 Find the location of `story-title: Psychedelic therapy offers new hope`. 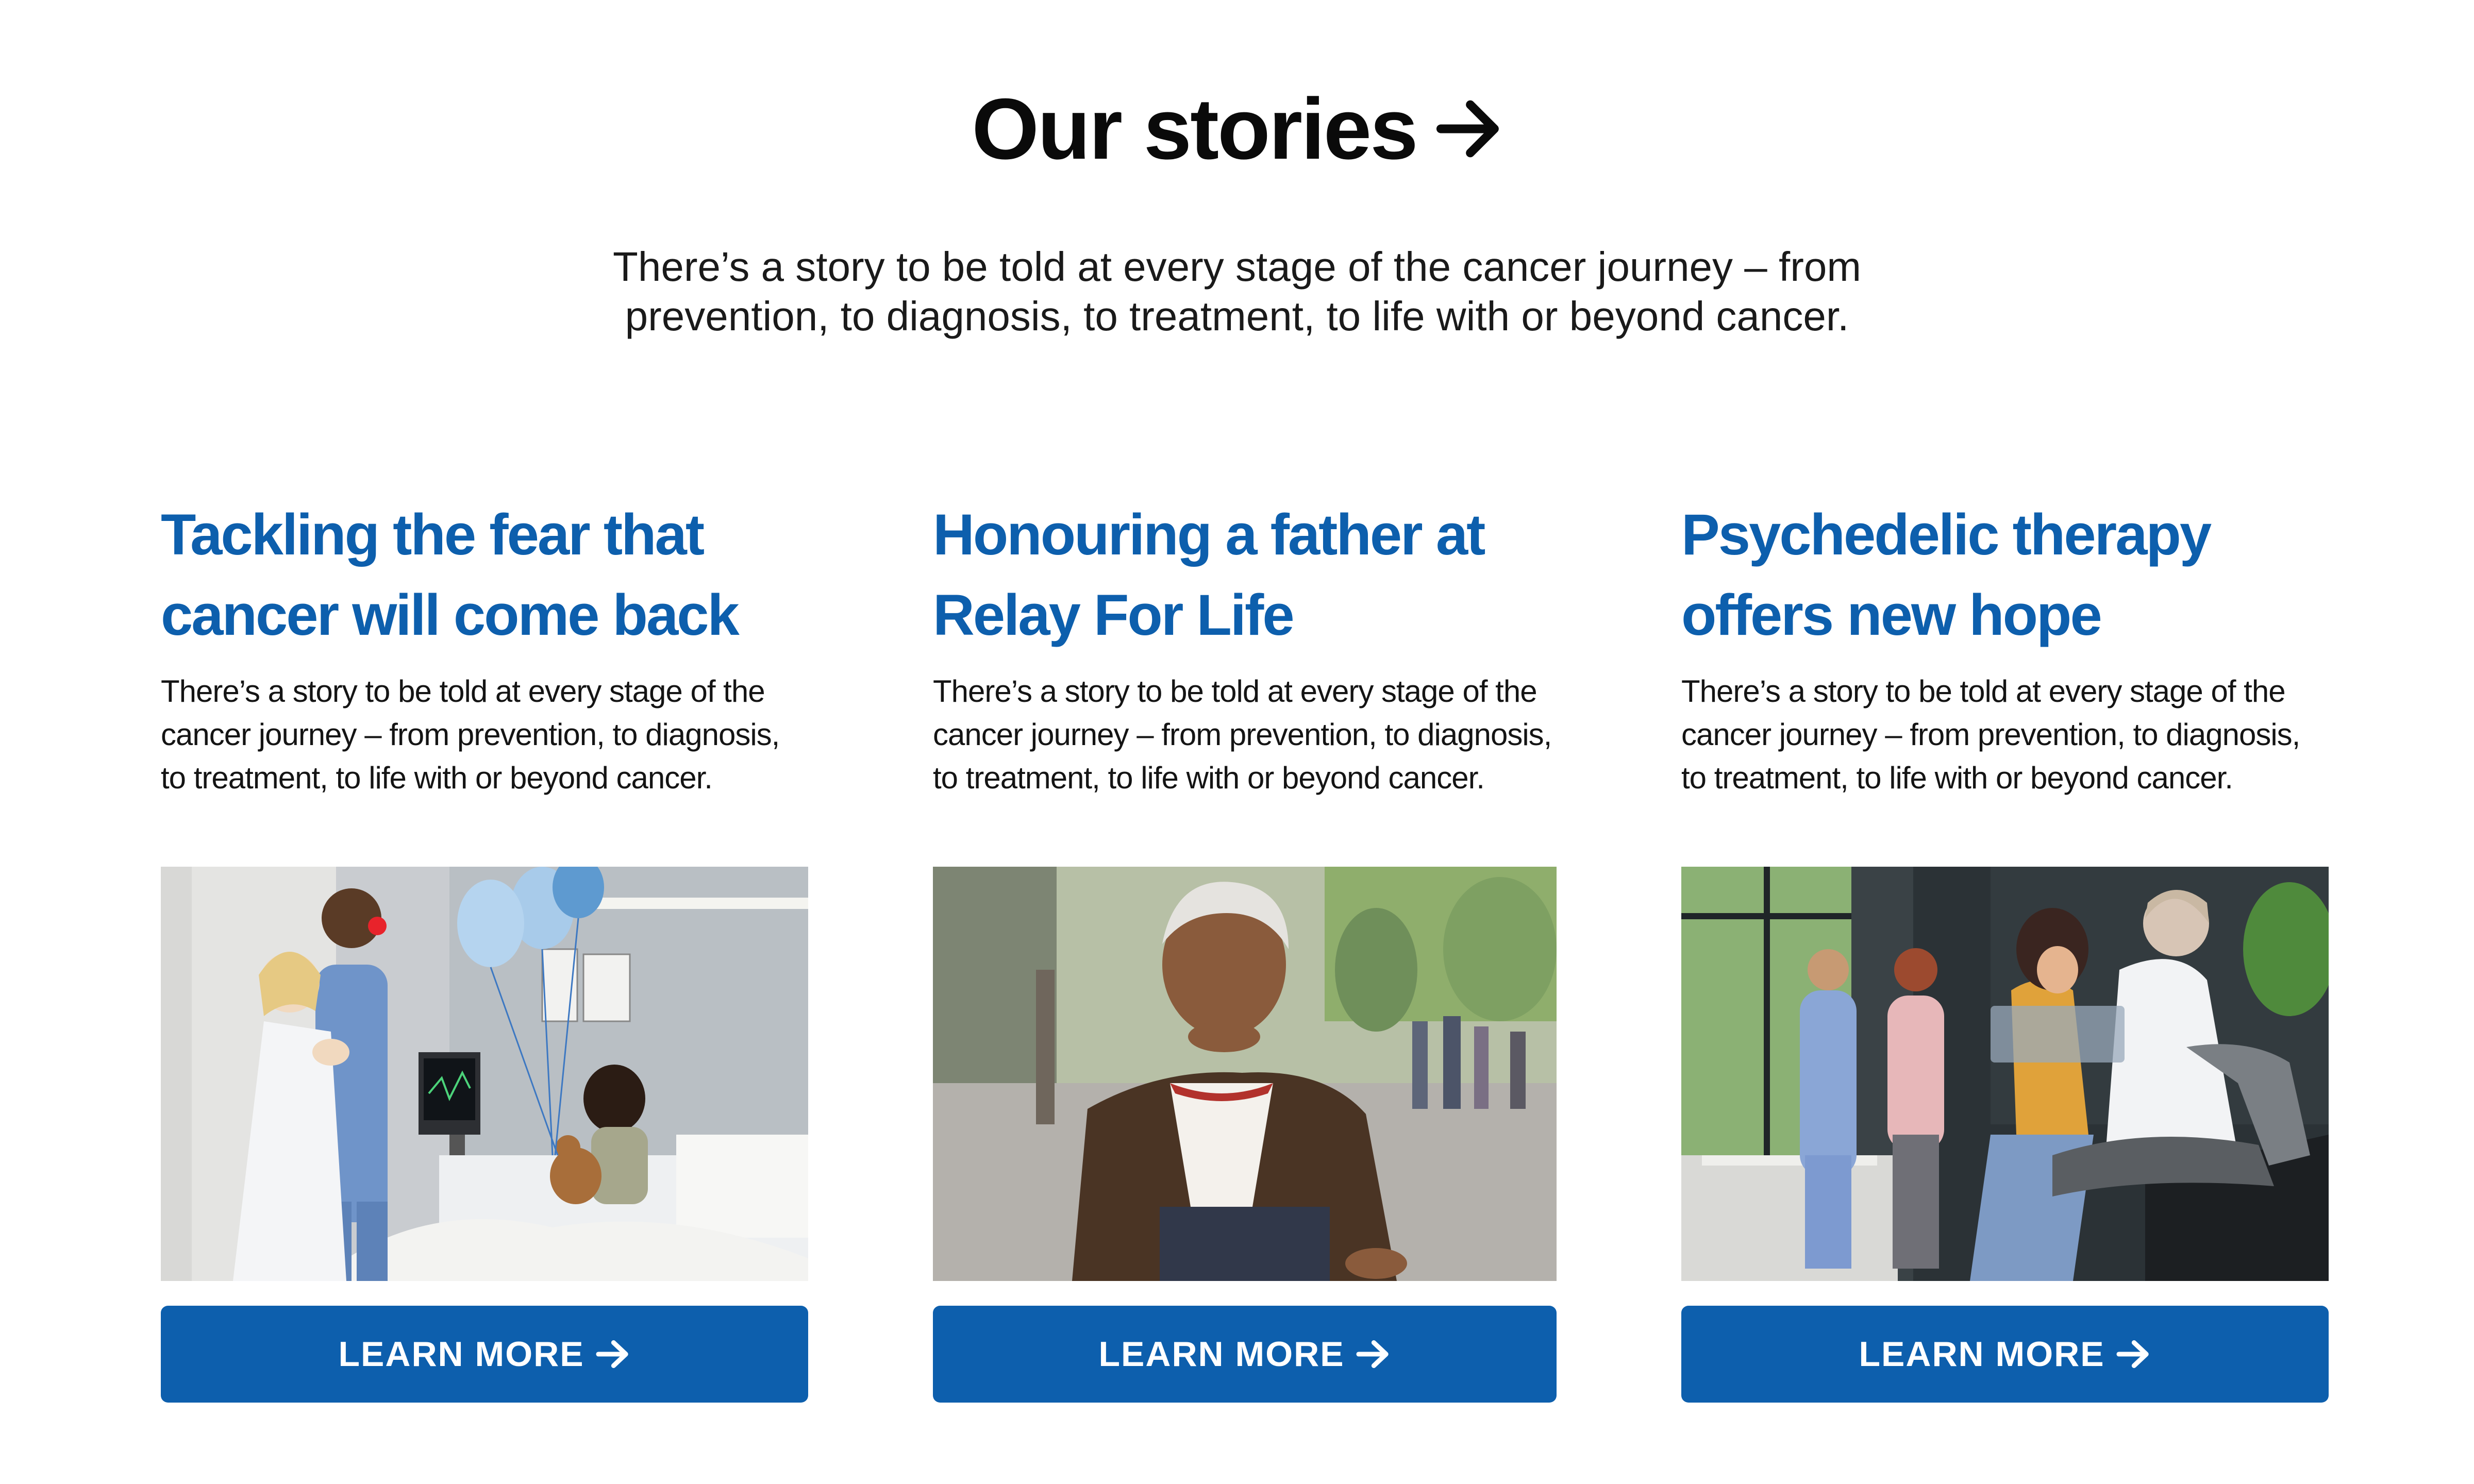

story-title: Psychedelic therapy offers new hope is located at coordinates (1946, 575).